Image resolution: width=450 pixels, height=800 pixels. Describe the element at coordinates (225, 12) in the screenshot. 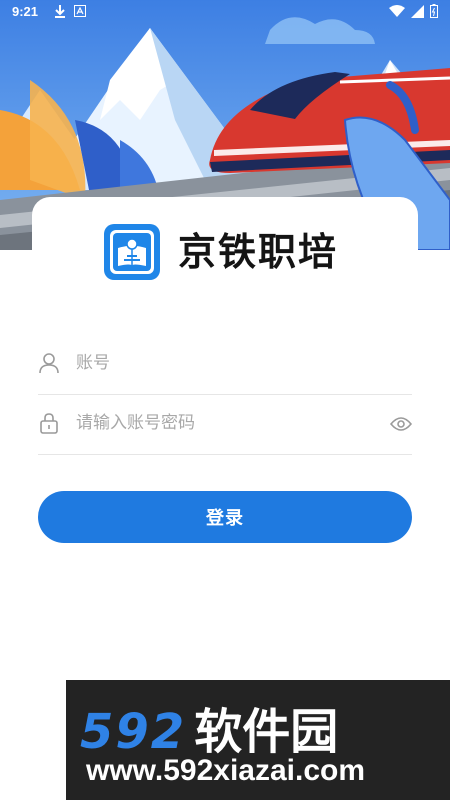

I see `status-bar: 9:21` at that location.